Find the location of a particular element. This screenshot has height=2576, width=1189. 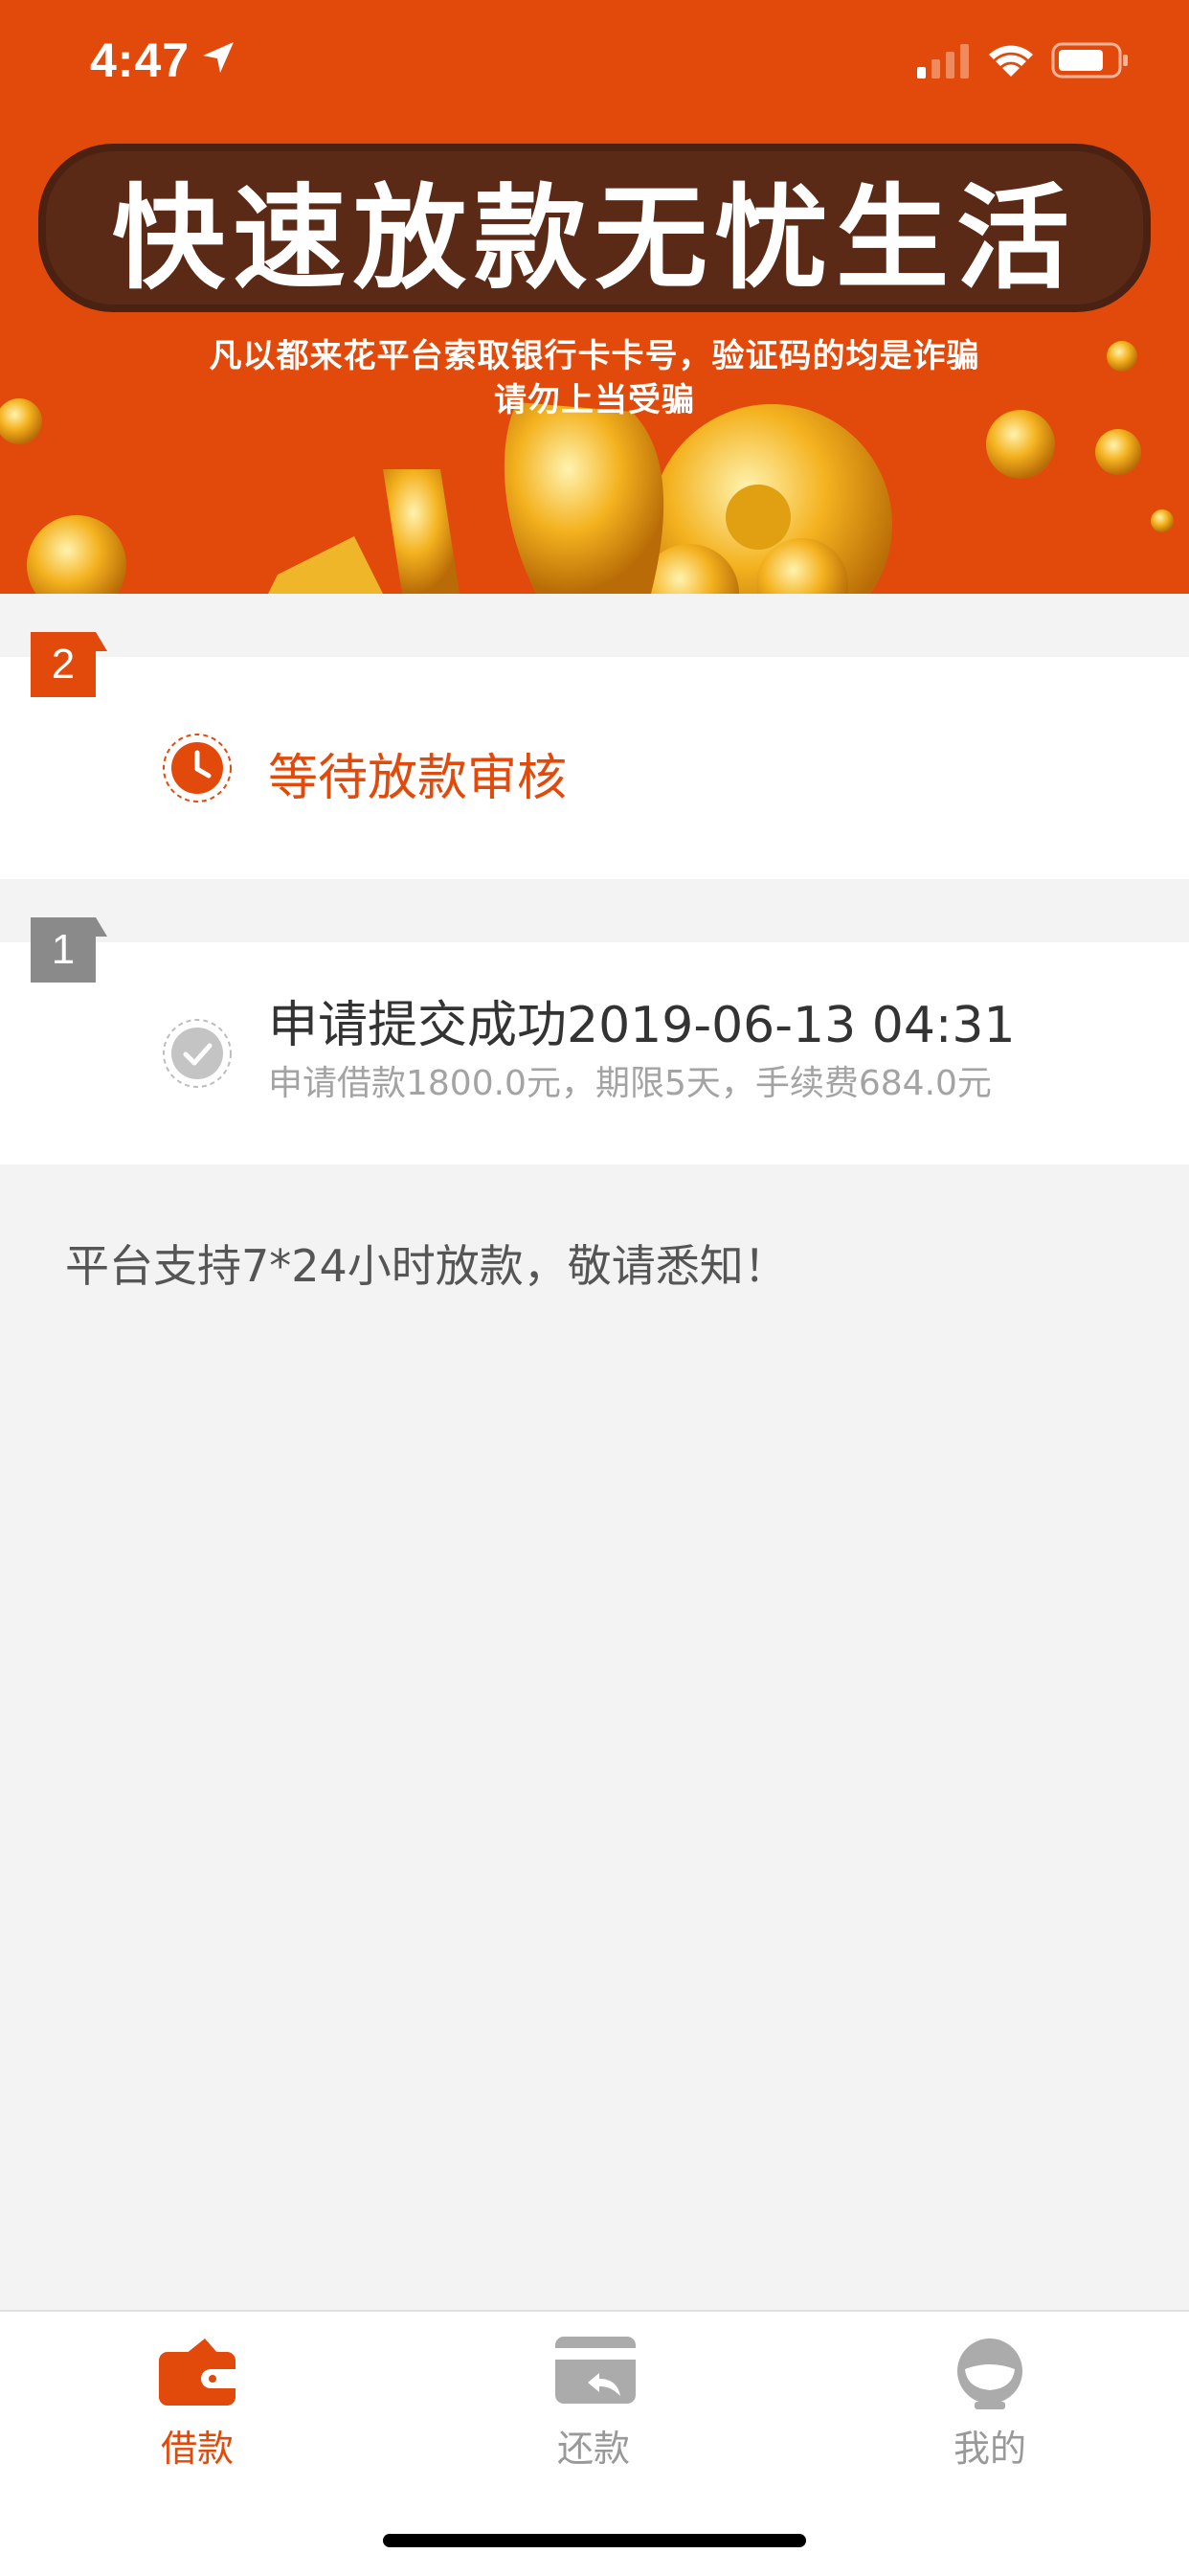

cellular-signal-icon is located at coordinates (943, 62).